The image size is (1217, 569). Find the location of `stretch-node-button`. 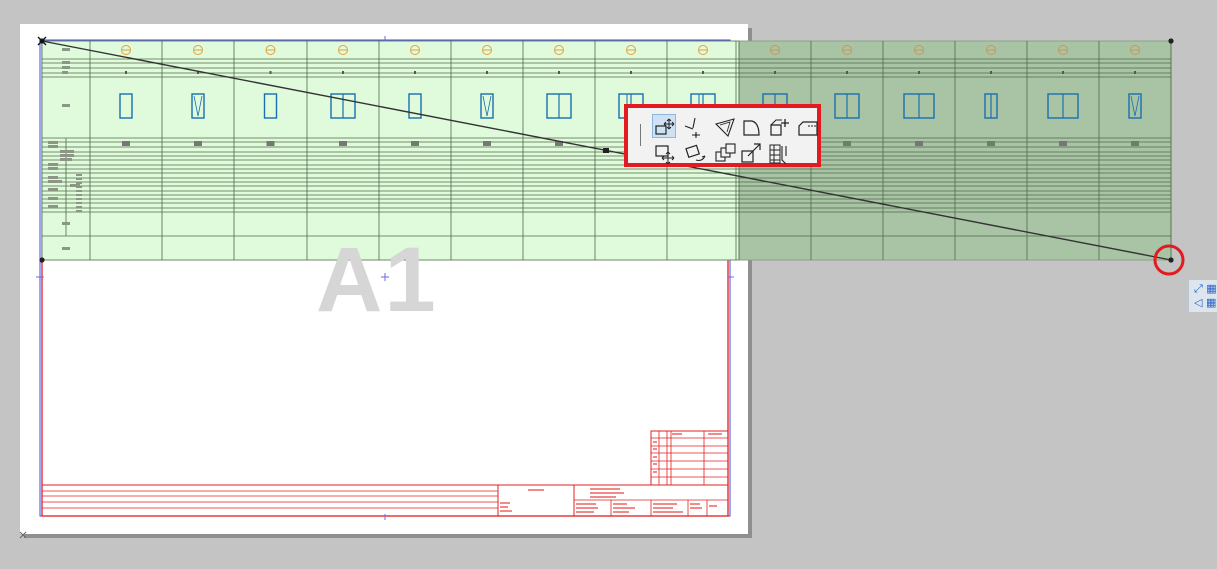

stretch-node-button is located at coordinates (692, 126).